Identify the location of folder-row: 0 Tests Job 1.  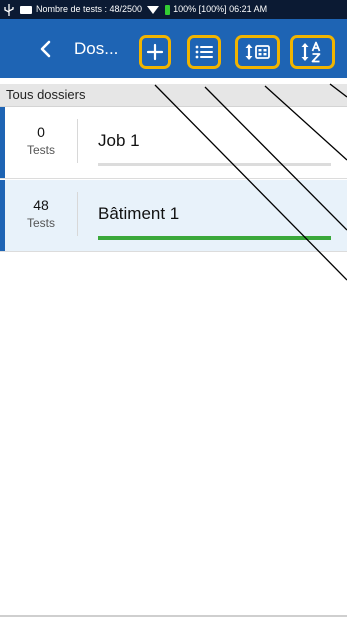
(173, 143).